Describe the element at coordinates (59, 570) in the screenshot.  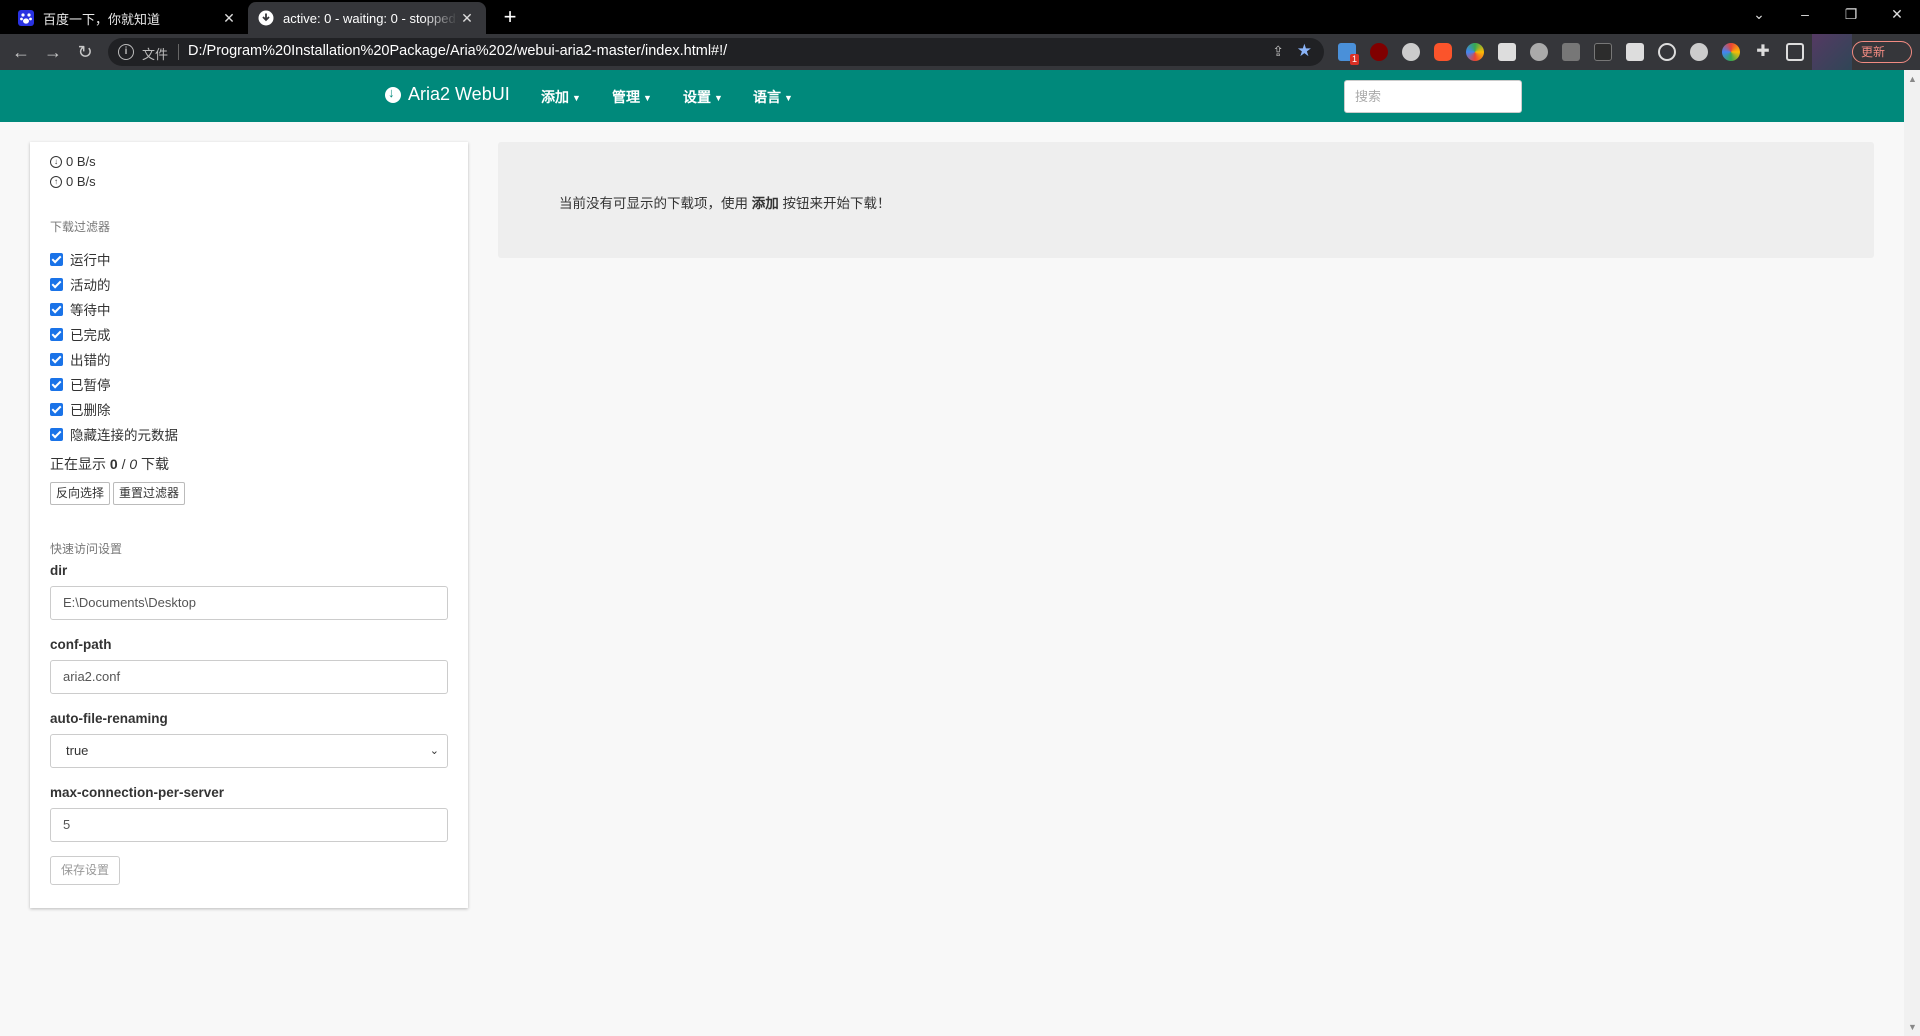
I see `setting-label-dir: dir` at that location.